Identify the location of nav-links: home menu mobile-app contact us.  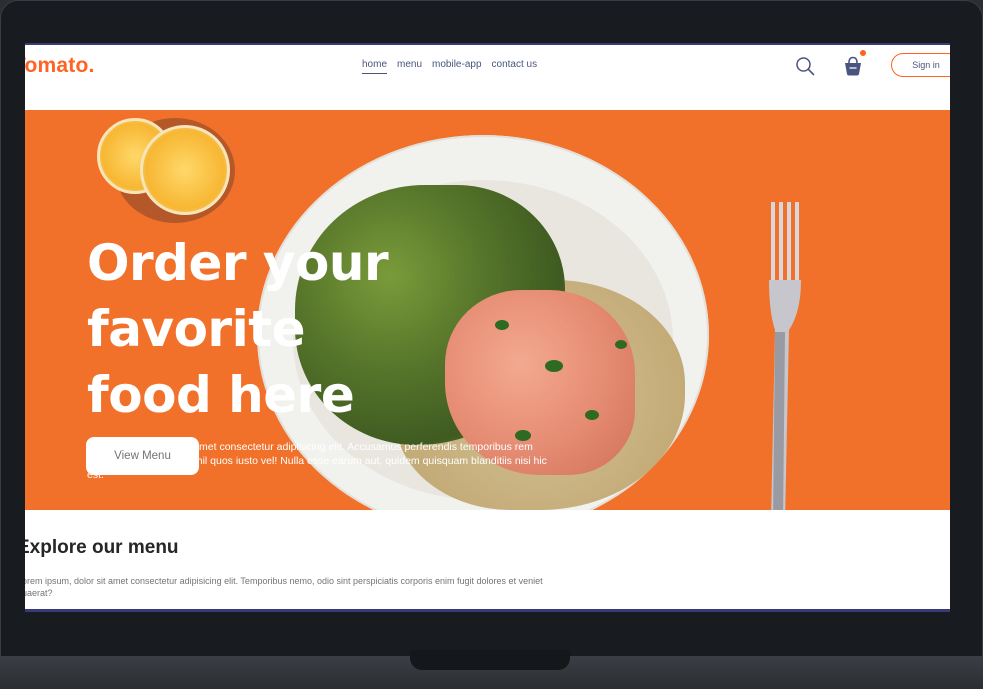
(449, 66).